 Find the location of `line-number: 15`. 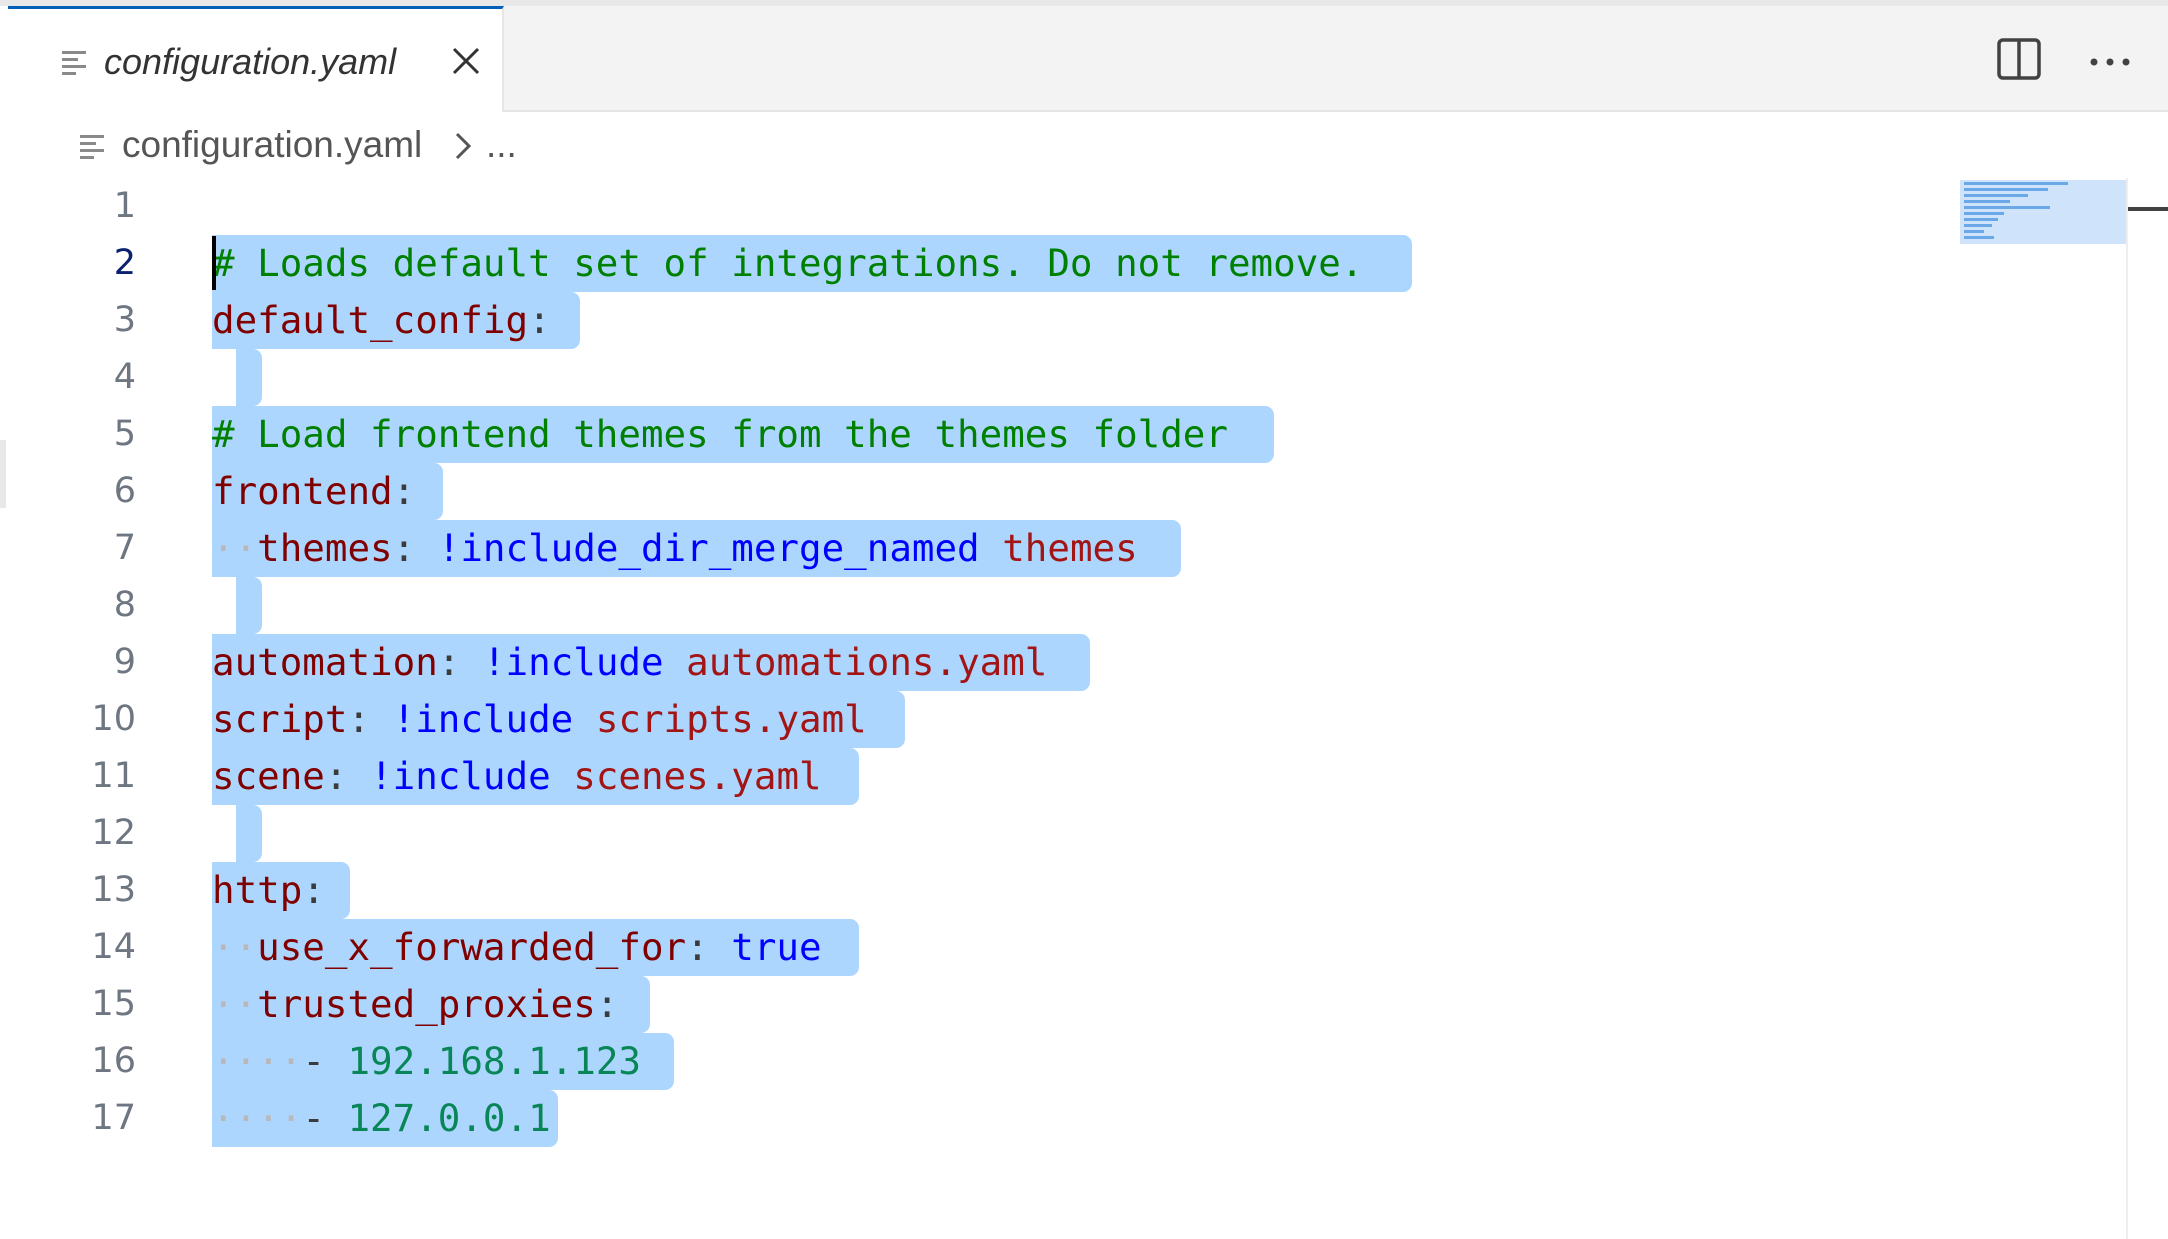

line-number: 15 is located at coordinates (113, 1004).